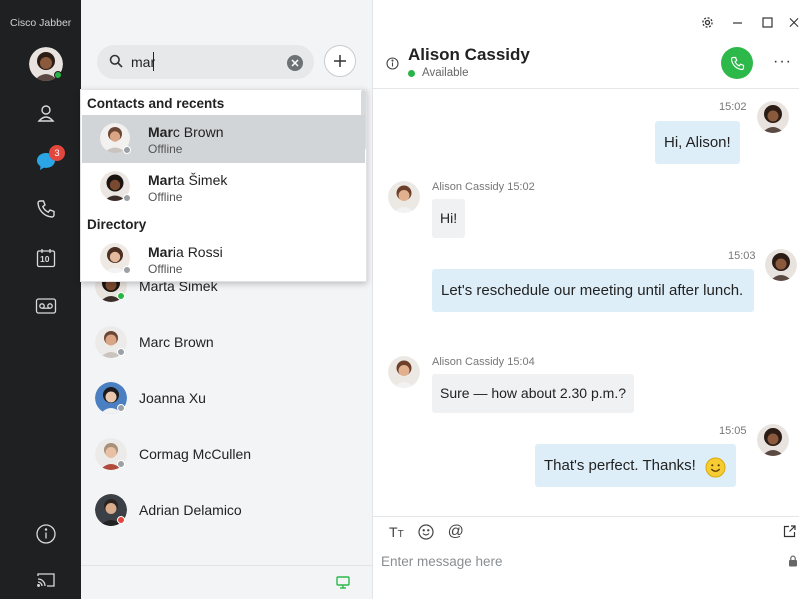 The width and height of the screenshot is (799, 599). I want to click on contact-list-item: Cormag McCullen, so click(227, 455).